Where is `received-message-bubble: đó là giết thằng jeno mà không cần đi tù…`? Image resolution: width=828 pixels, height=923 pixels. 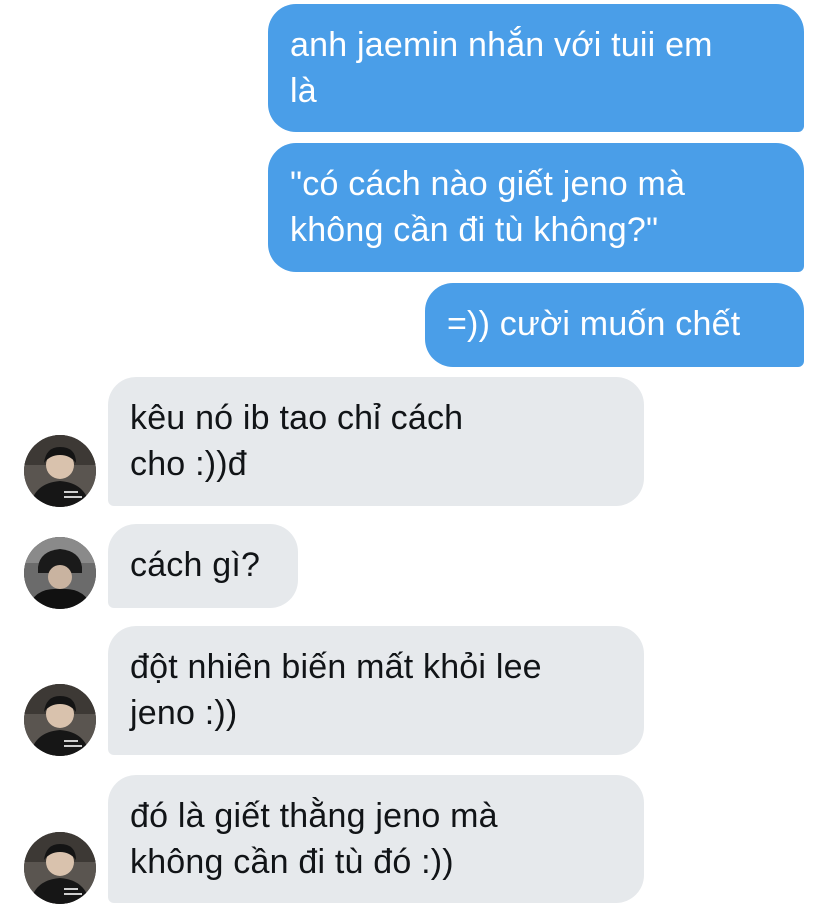
received-message-bubble: đó là giết thằng jeno mà không cần đi tù… is located at coordinates (376, 839).